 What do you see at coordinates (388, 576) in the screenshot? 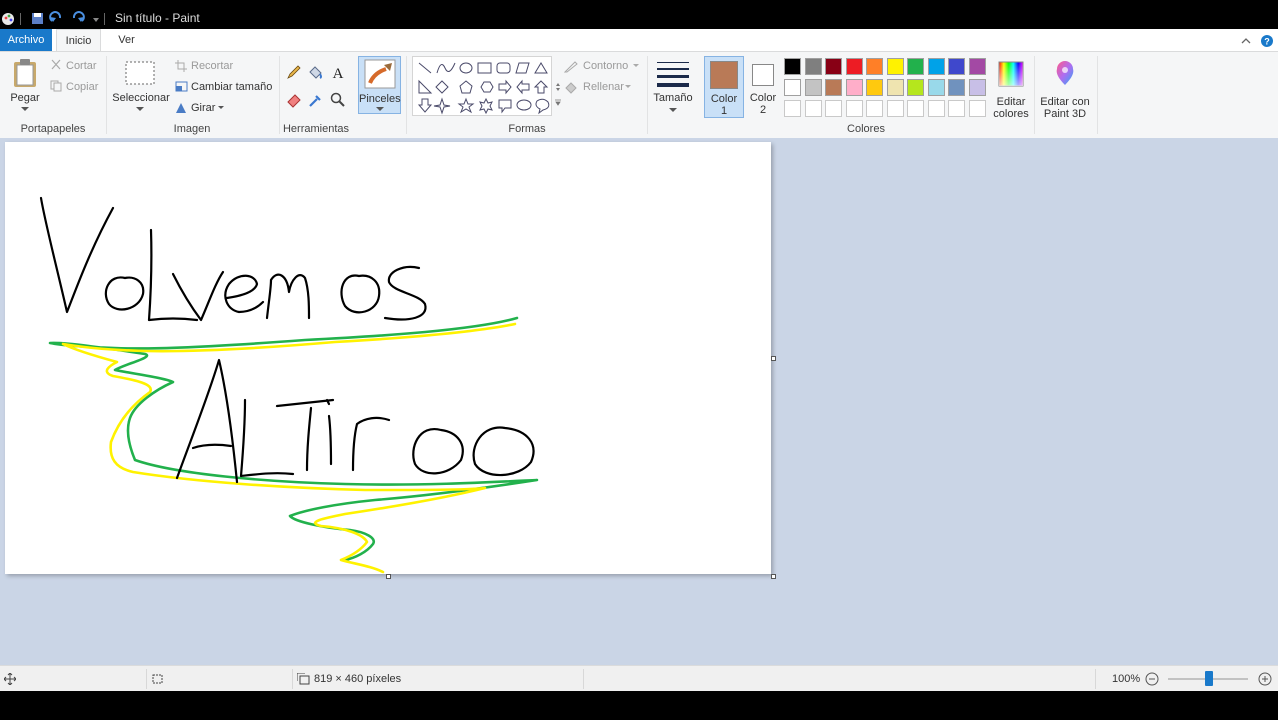
I see `resize-handle-bottom` at bounding box center [388, 576].